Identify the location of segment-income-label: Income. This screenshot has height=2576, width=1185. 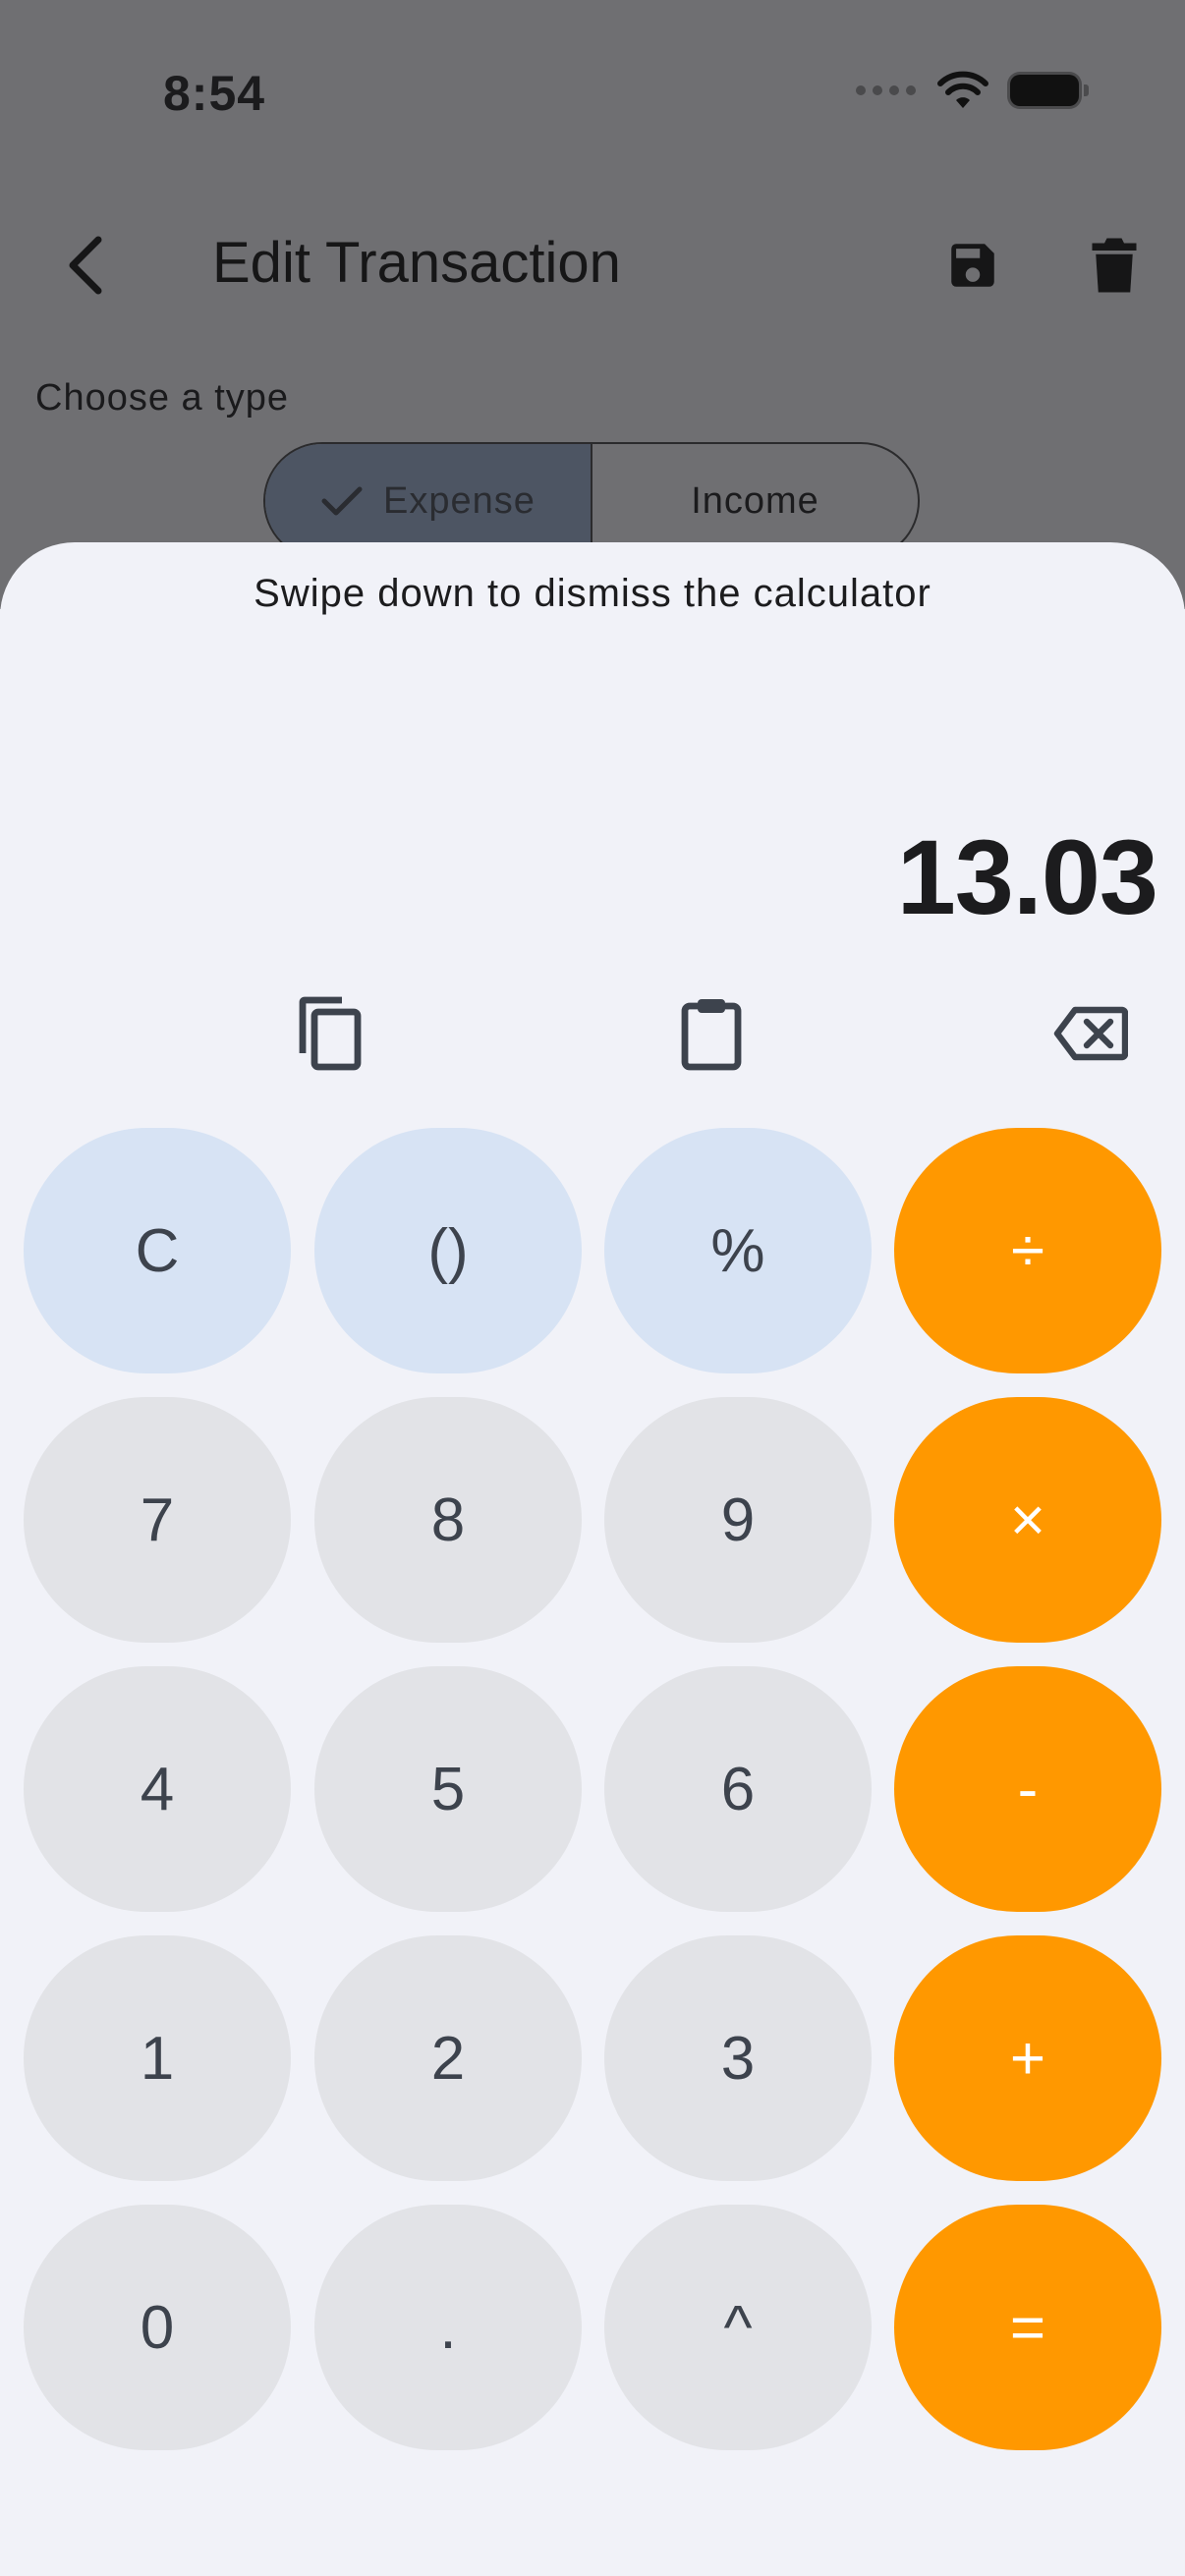
(755, 500).